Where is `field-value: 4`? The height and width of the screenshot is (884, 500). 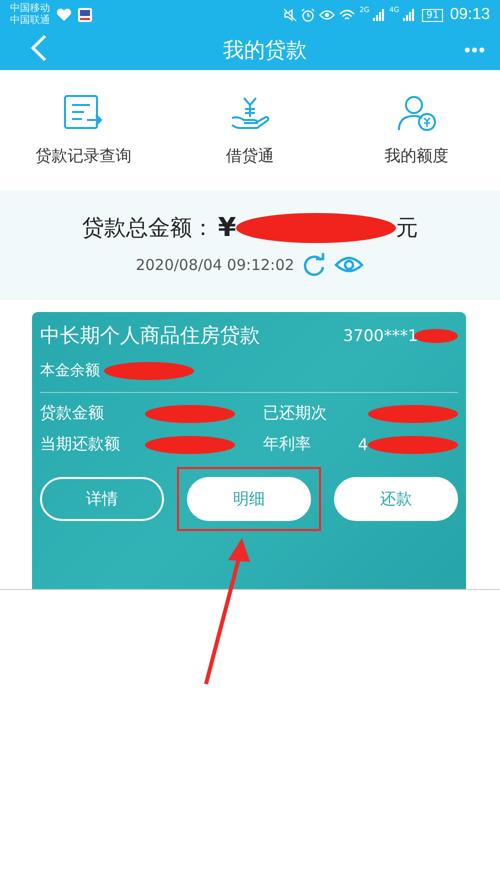 field-value: 4 is located at coordinates (363, 444).